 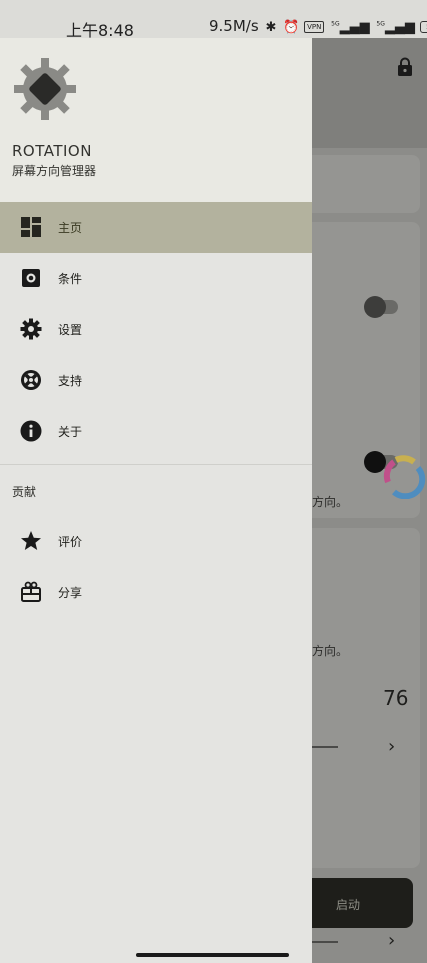 What do you see at coordinates (314, 26) in the screenshot?
I see `vpn-badge: VPN` at bounding box center [314, 26].